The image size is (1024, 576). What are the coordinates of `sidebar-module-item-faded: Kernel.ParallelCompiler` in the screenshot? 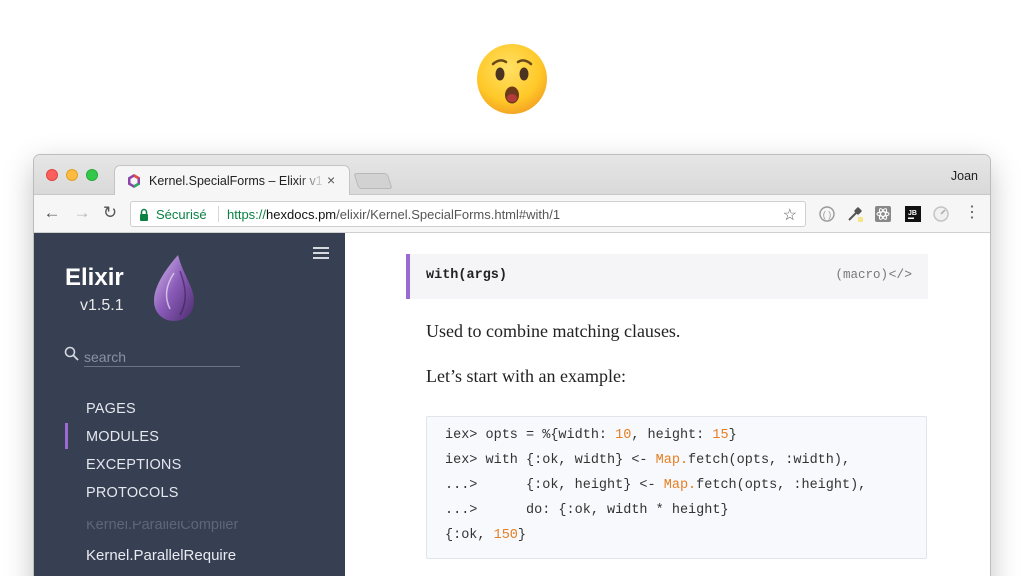 It's located at (162, 527).